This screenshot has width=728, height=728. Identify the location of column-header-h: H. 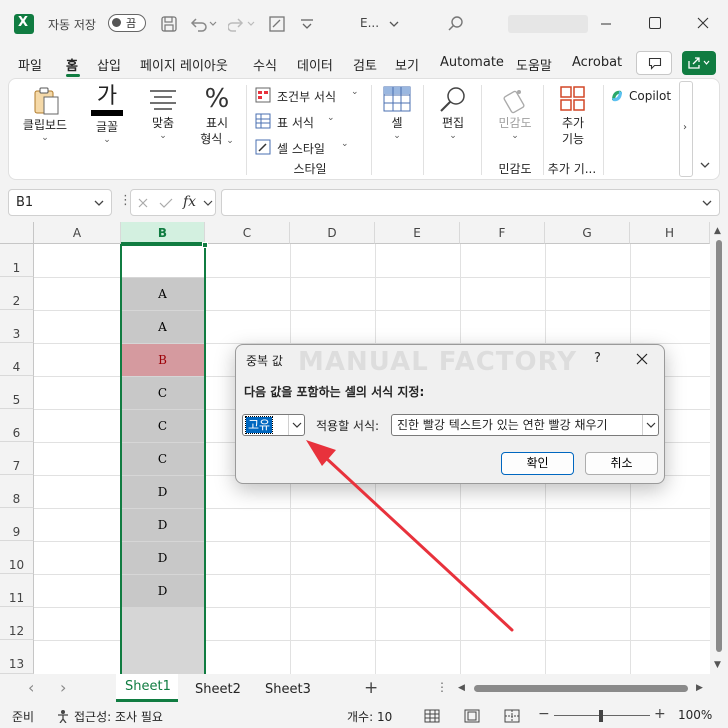
(670, 233).